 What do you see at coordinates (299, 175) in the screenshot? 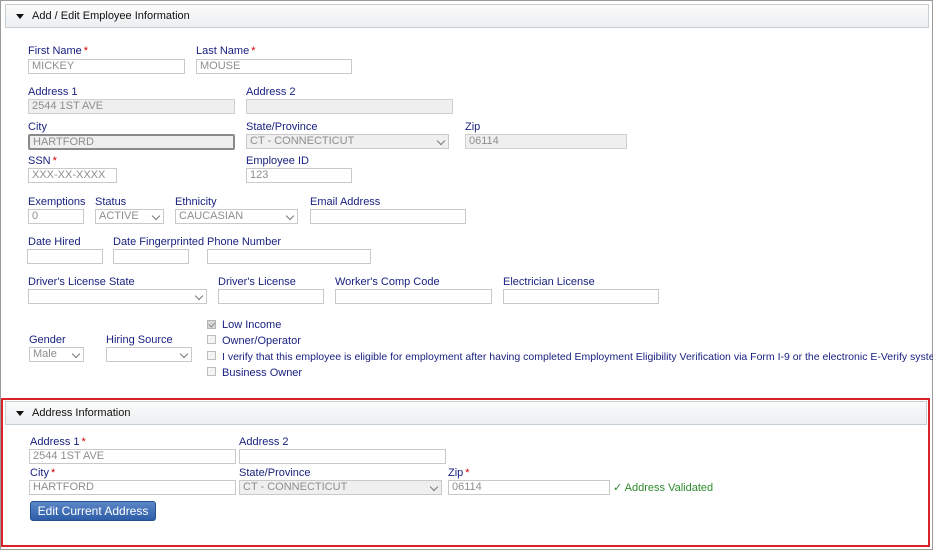
I see `employee-id-input: 123` at bounding box center [299, 175].